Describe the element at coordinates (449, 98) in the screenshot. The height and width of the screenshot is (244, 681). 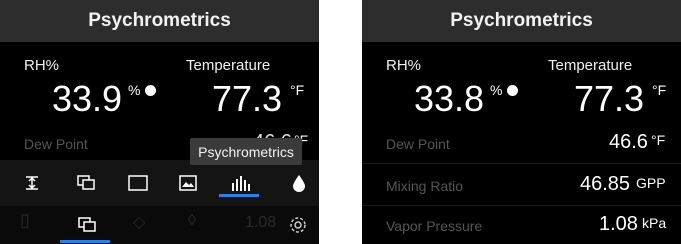
I see `rh-value: 33.8` at that location.